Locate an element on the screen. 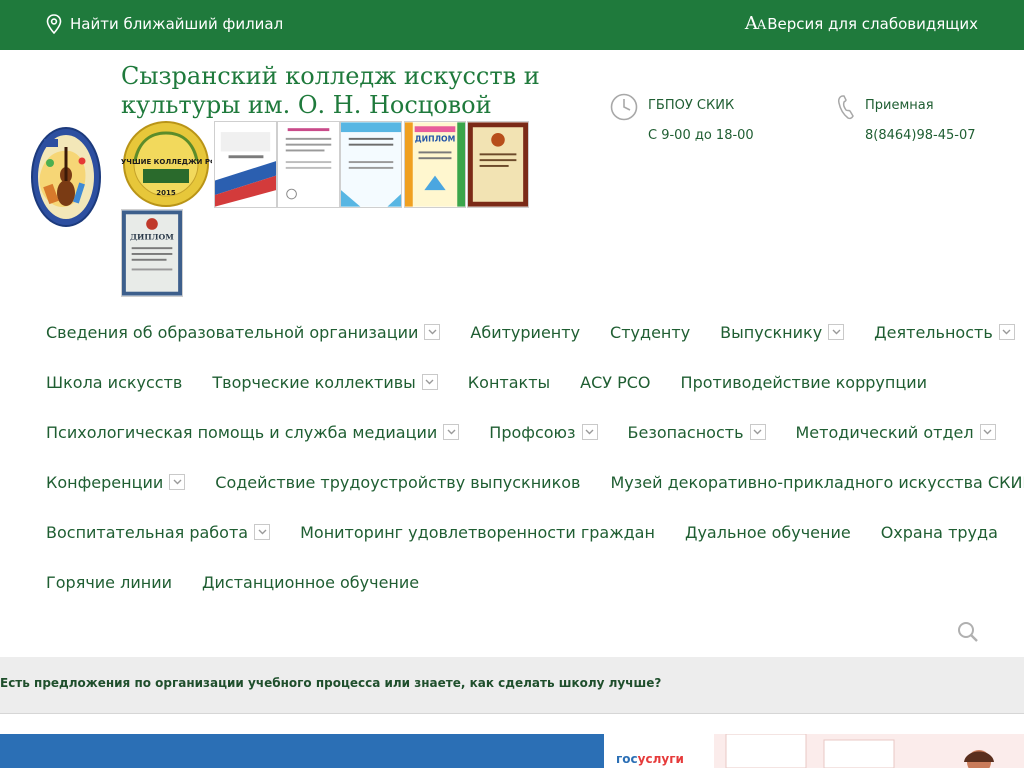 The width and height of the screenshot is (1024, 768). nav-item: Дистанционное обучение is located at coordinates (310, 582).